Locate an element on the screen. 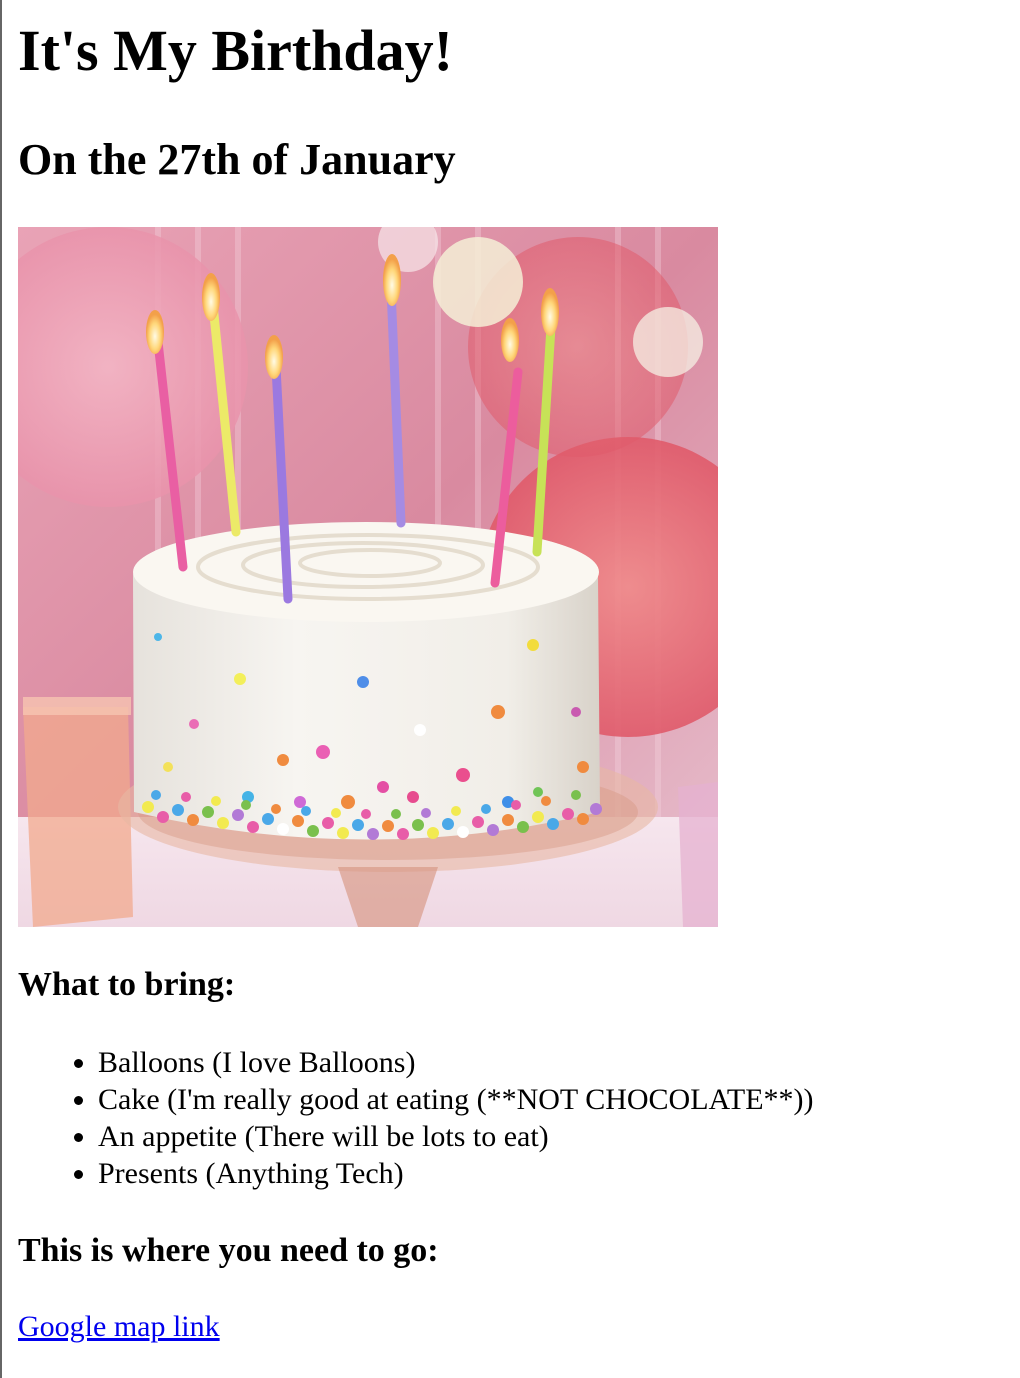  list-item: Presents (Anything Tech) is located at coordinates (456, 1173).